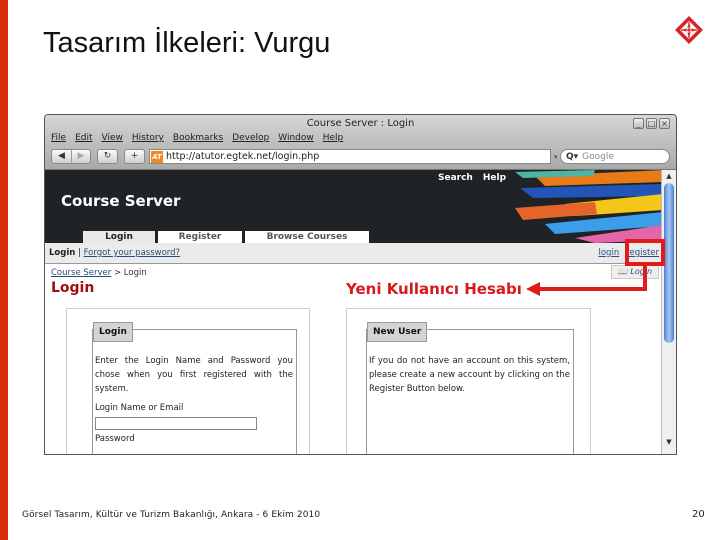  What do you see at coordinates (135, 273) in the screenshot?
I see `breadcrumb-current: Login` at bounding box center [135, 273].